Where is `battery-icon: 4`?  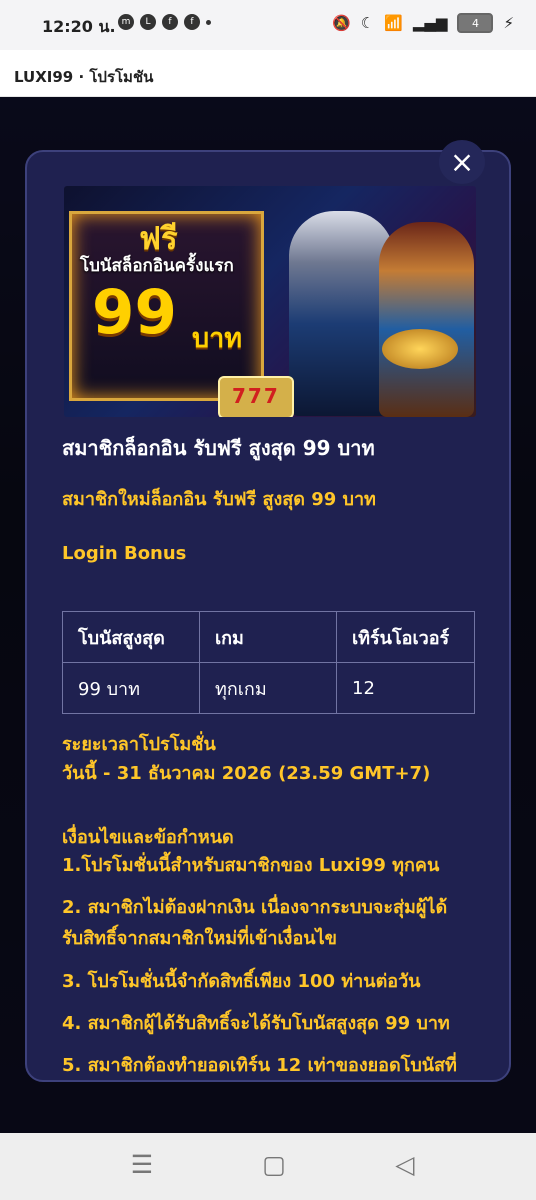 battery-icon: 4 is located at coordinates (475, 23).